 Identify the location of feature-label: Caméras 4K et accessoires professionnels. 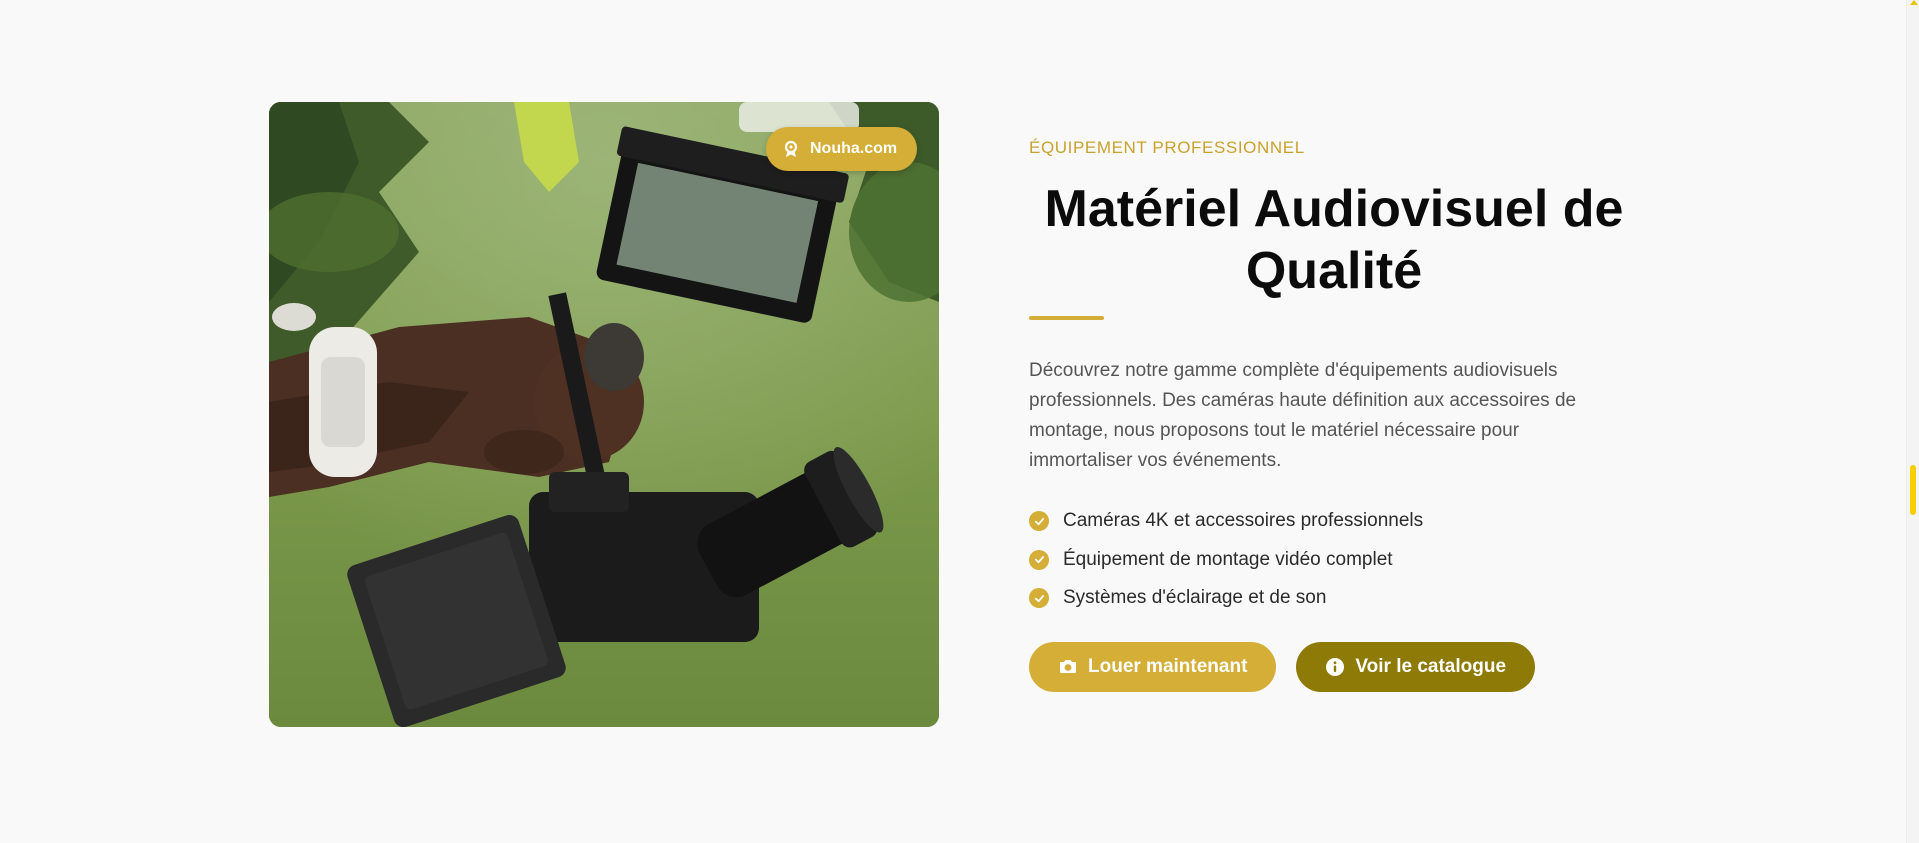
(1243, 521).